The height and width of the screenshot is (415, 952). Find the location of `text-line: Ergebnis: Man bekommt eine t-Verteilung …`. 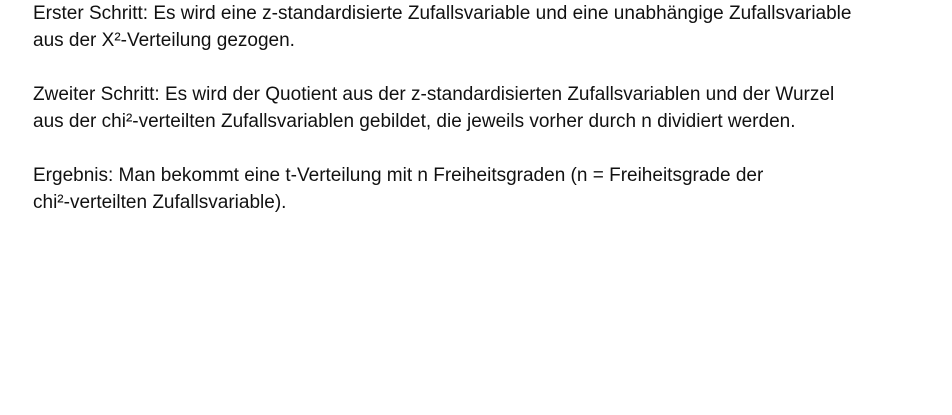

text-line: Ergebnis: Man bekommt eine t-Verteilung … is located at coordinates (398, 175).